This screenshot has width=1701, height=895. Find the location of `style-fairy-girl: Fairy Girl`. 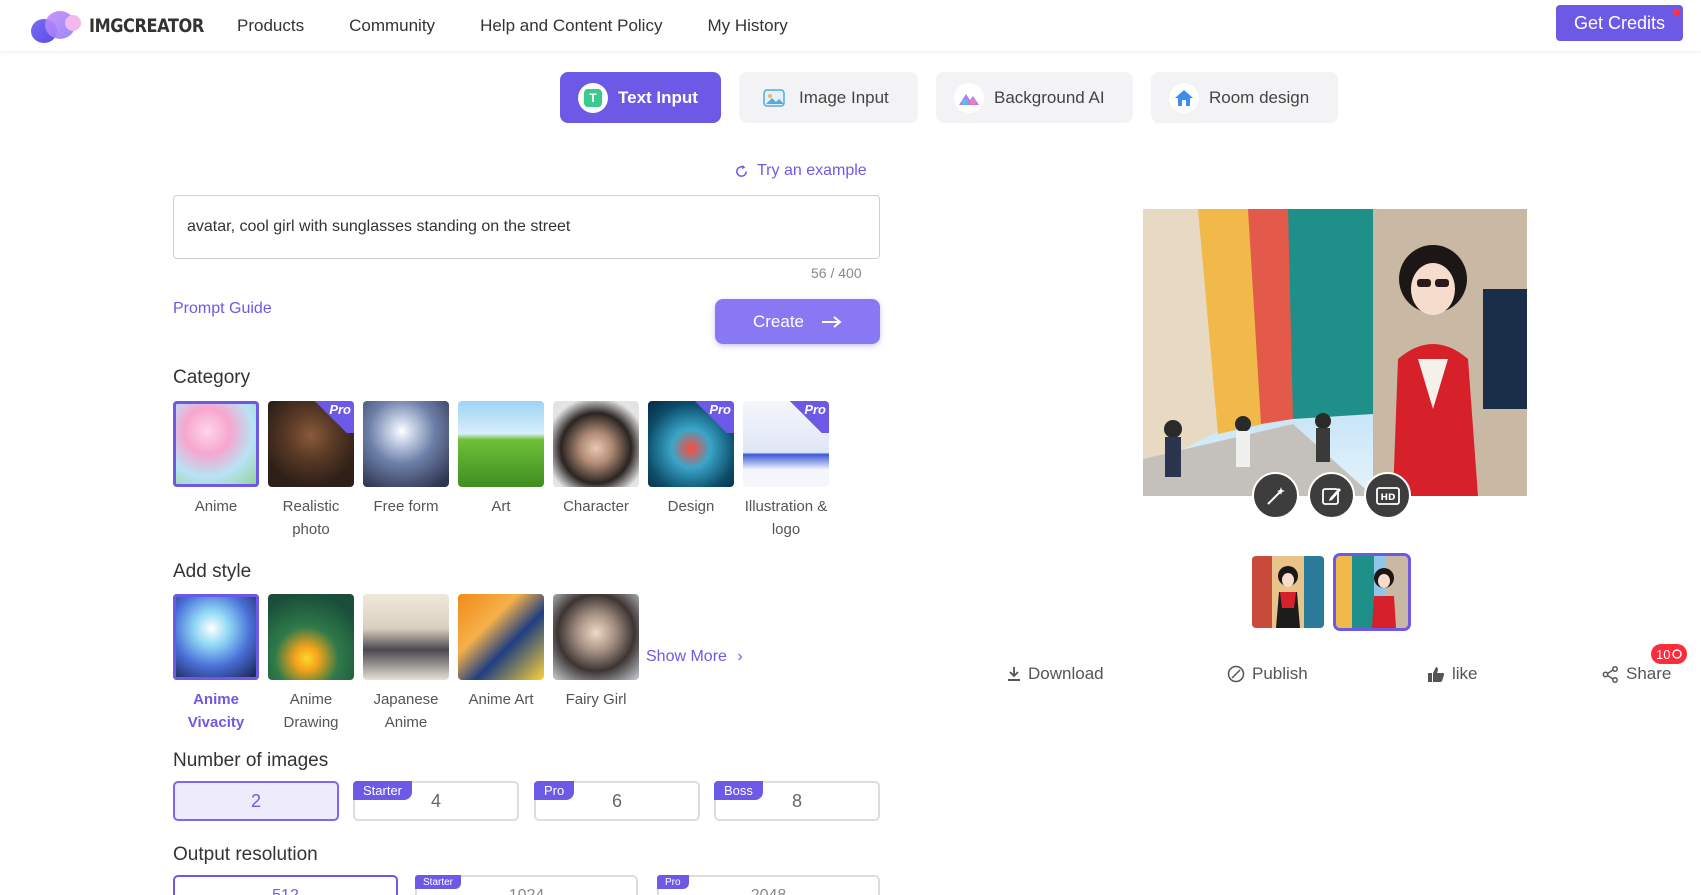

style-fairy-girl: Fairy Girl is located at coordinates (596, 652).